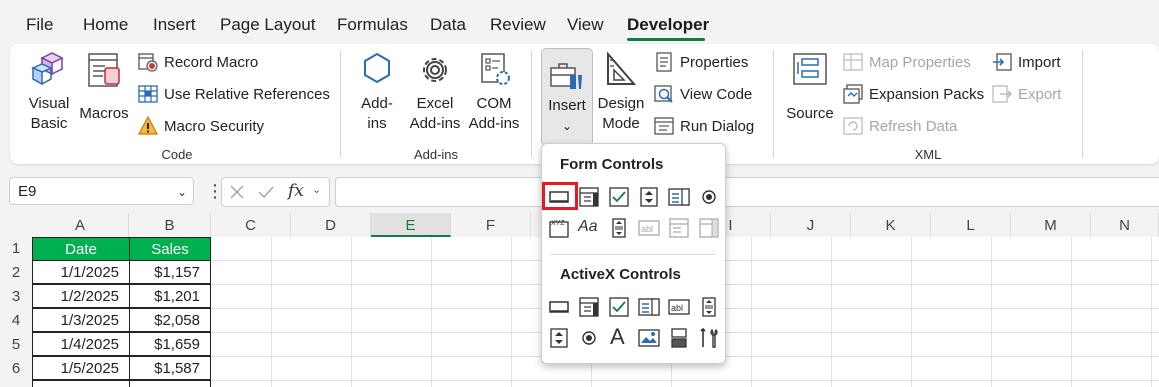  What do you see at coordinates (331, 225) in the screenshot?
I see `column-header-d: D` at bounding box center [331, 225].